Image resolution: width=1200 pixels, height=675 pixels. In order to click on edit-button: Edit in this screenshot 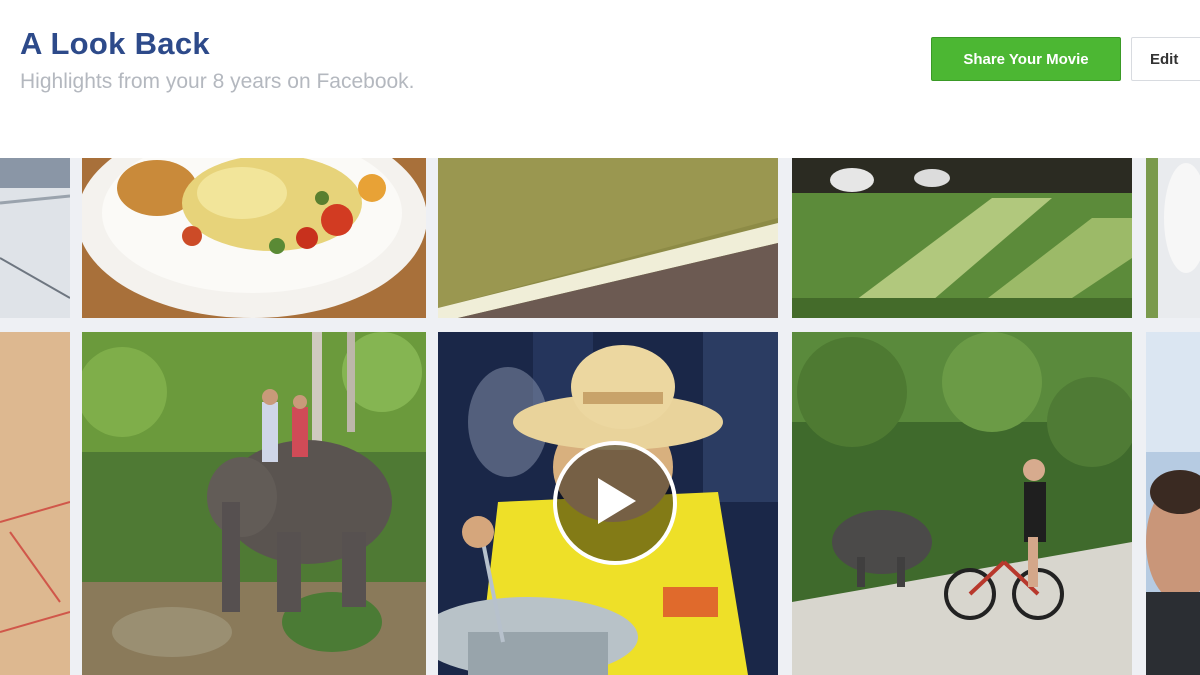, I will do `click(1165, 59)`.